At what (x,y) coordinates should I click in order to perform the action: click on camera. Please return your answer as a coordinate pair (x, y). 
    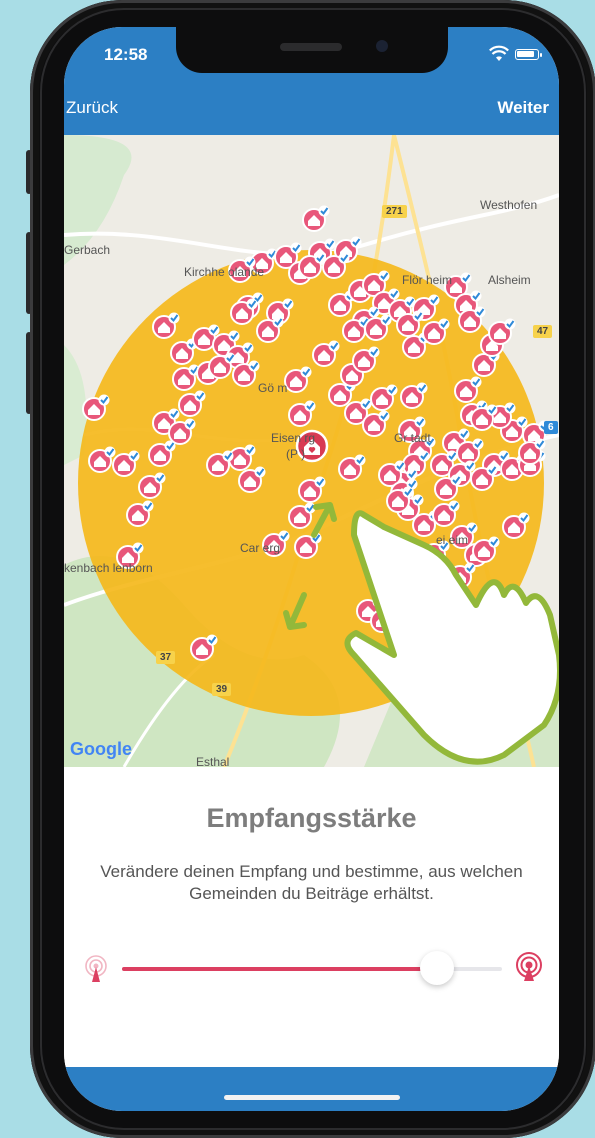
    Looking at the image, I should click on (382, 46).